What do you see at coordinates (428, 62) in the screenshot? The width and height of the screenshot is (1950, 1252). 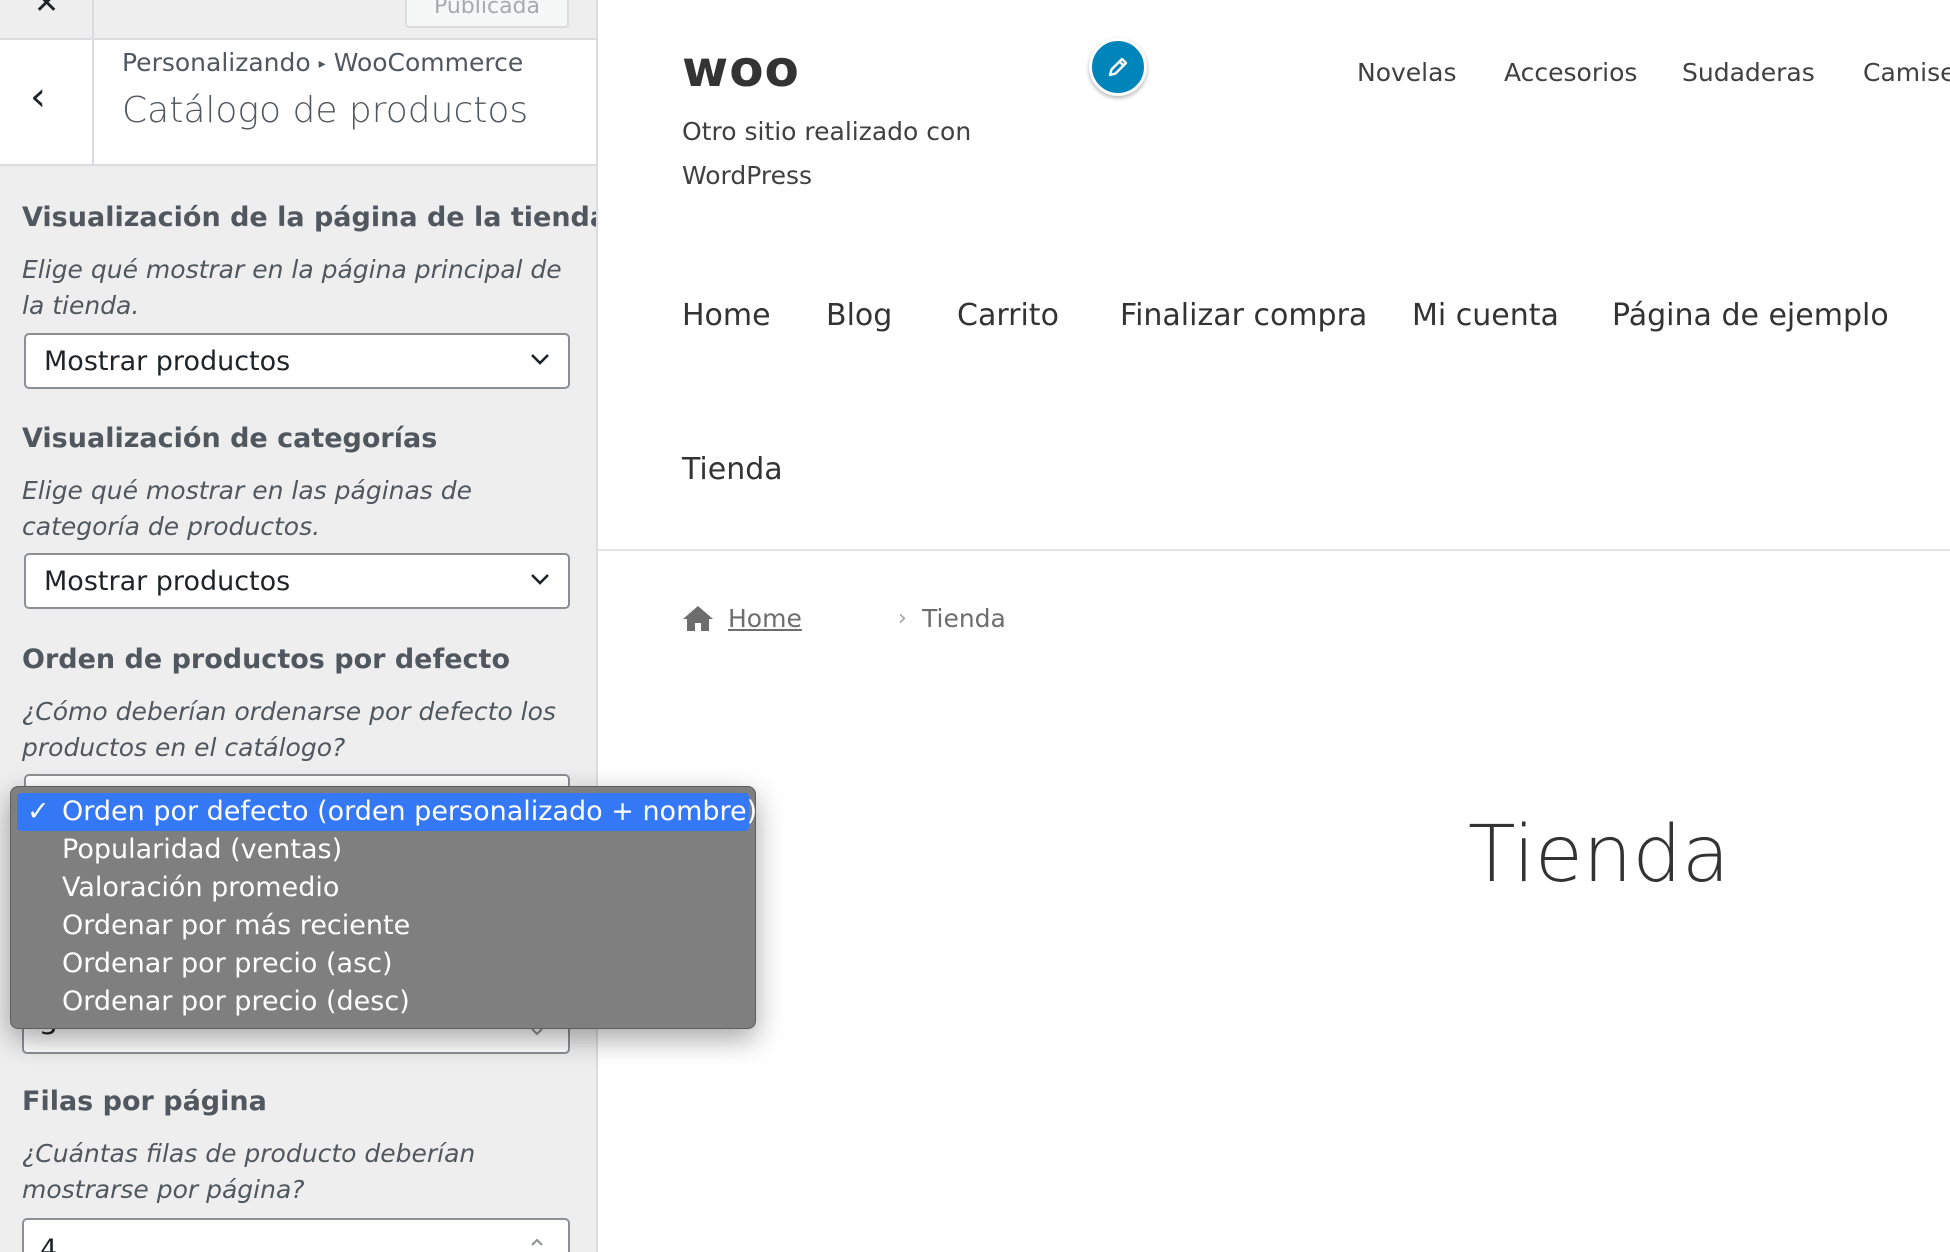 I see `breadcrumb-section: WooCommerce` at bounding box center [428, 62].